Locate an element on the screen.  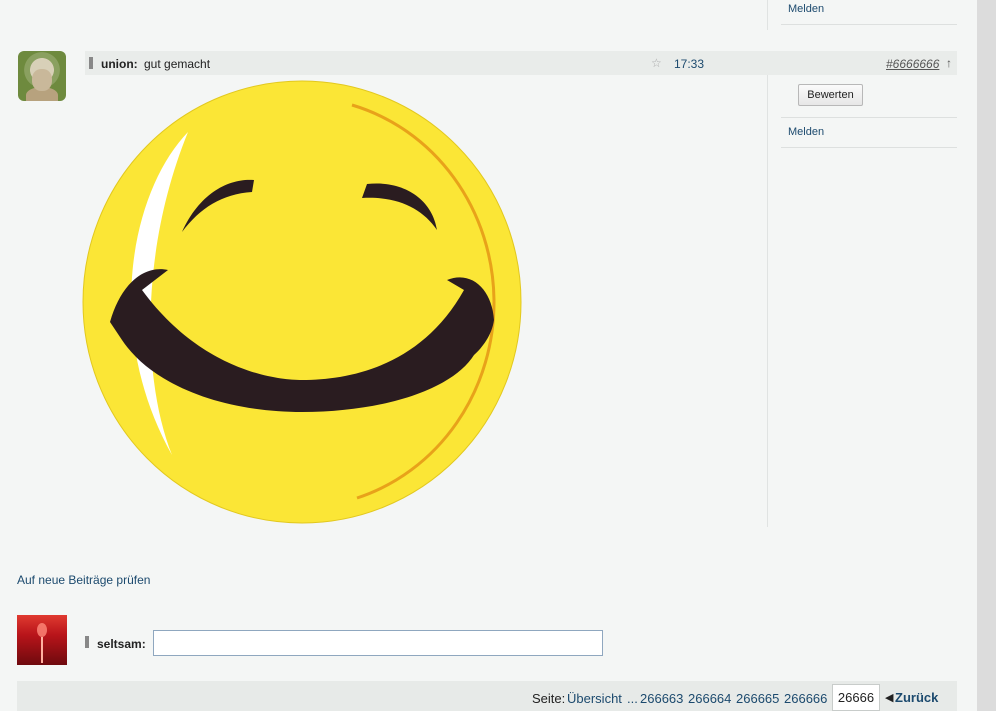
arrow-up-icon: ↑ is located at coordinates (949, 63).